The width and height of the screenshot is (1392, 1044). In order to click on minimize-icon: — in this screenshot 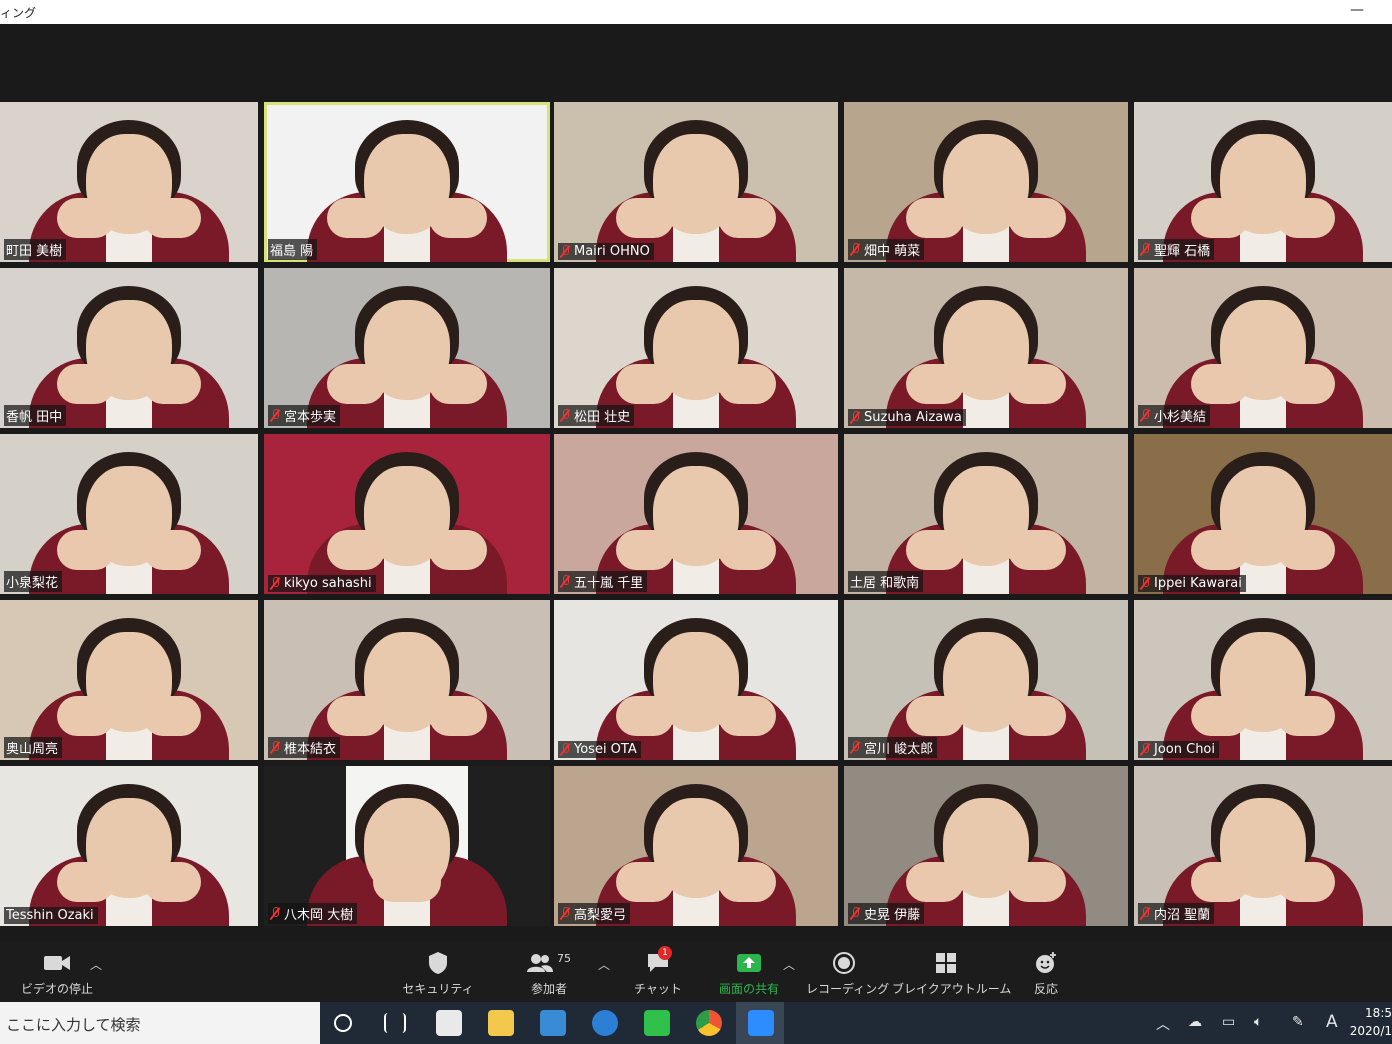, I will do `click(1357, 10)`.